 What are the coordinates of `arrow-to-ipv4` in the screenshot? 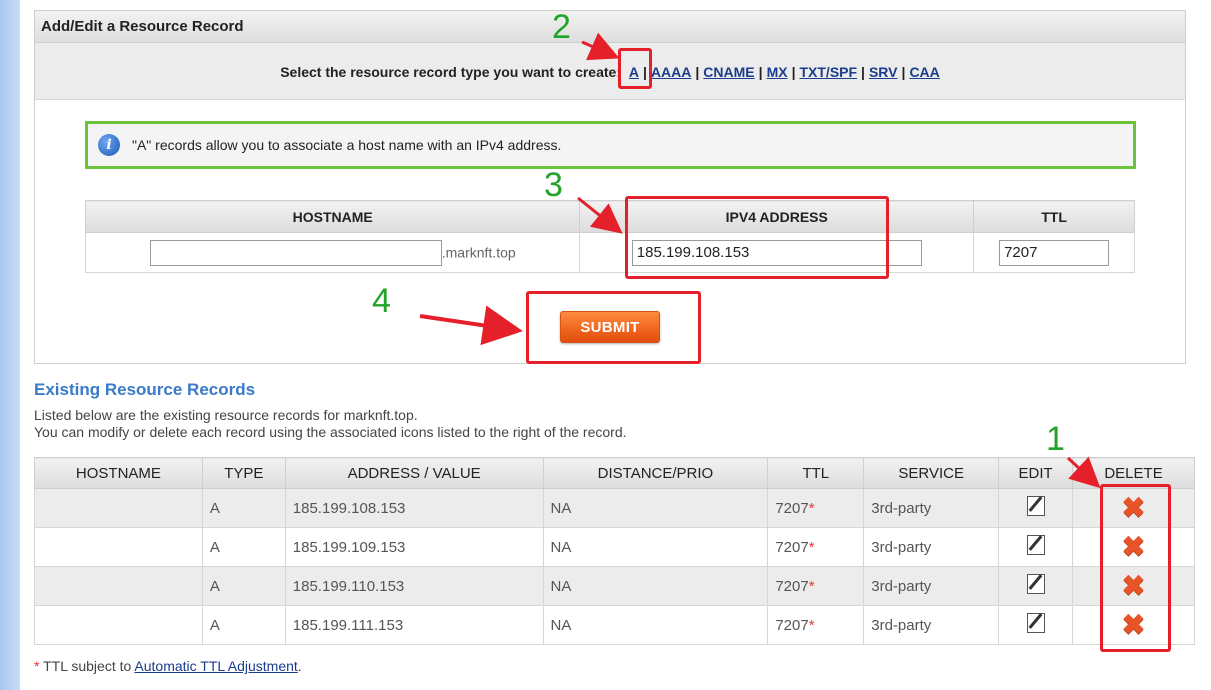 It's located at (600, 215).